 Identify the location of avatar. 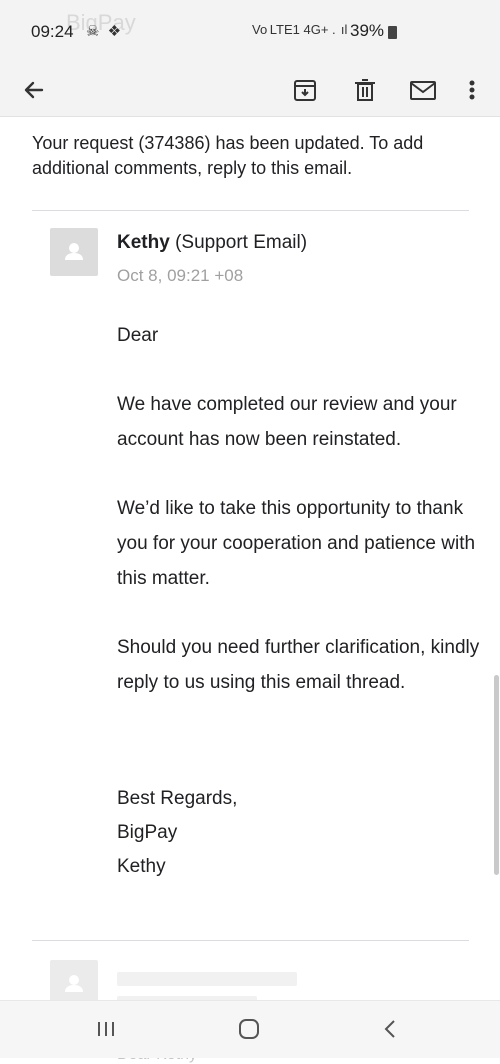
(74, 252).